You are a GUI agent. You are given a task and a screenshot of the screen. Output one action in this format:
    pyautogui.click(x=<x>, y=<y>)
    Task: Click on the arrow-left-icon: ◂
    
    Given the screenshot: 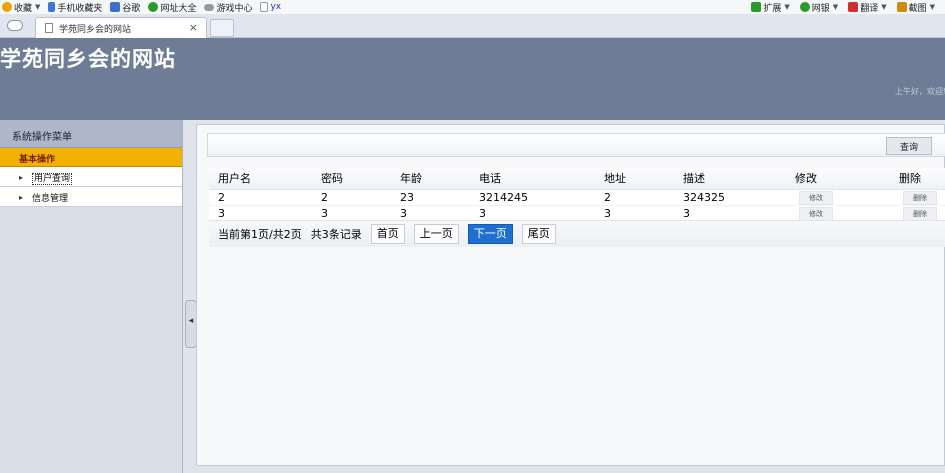 What is the action you would take?
    pyautogui.click(x=191, y=321)
    